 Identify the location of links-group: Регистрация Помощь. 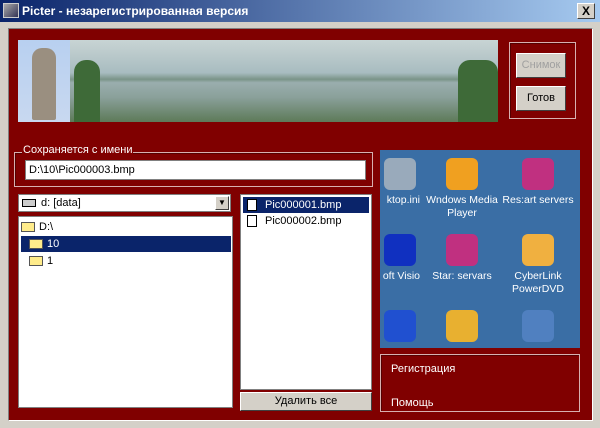
(480, 383).